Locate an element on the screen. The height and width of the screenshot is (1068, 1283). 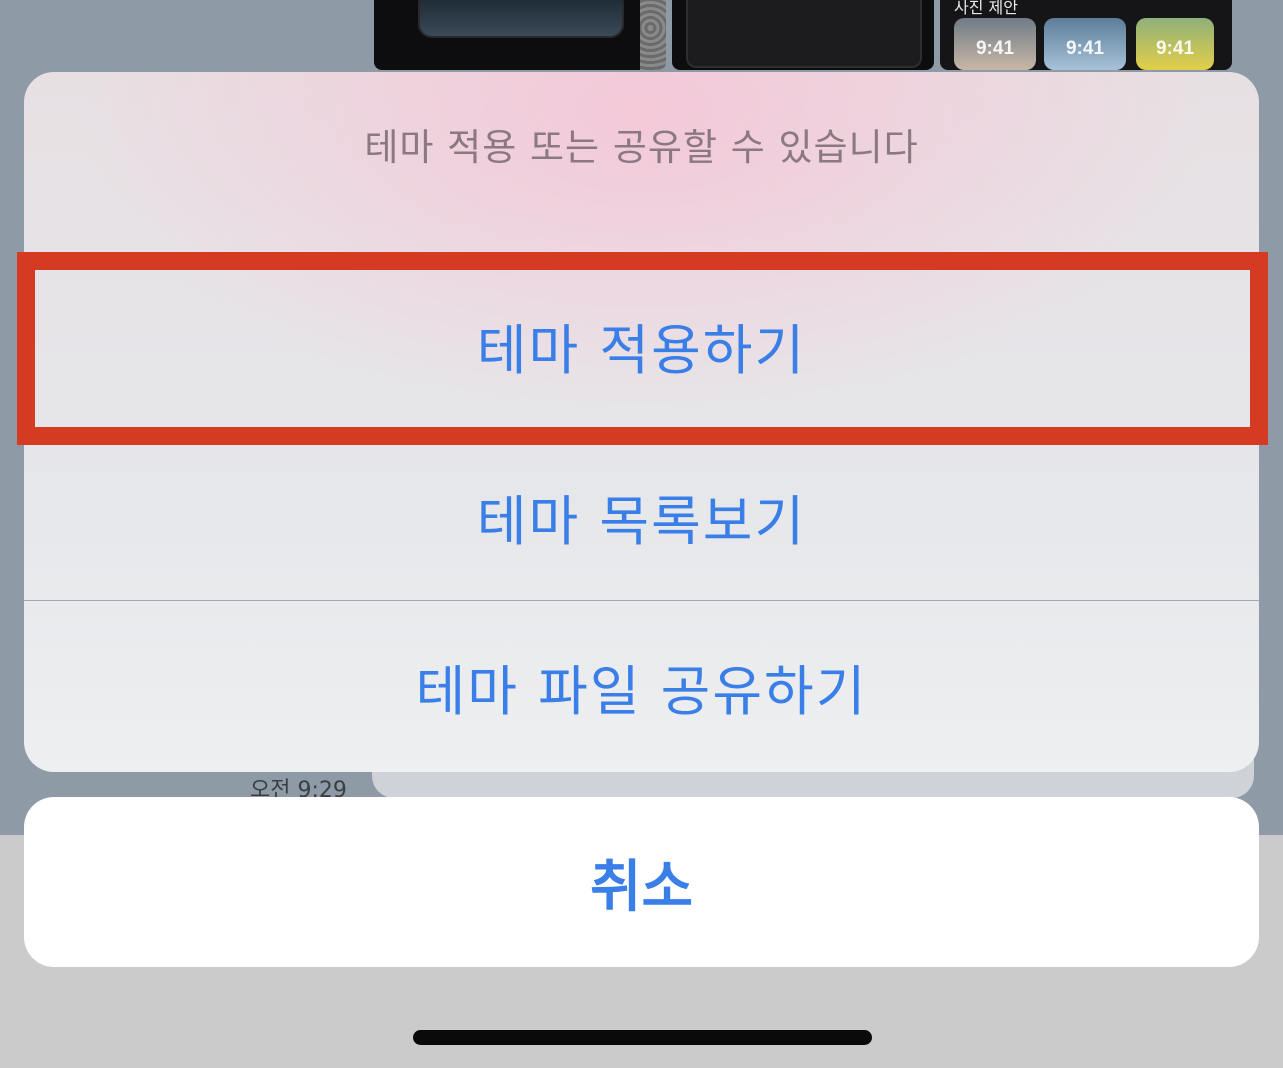
wallpaper-thumbnail-moon is located at coordinates (520, 35).